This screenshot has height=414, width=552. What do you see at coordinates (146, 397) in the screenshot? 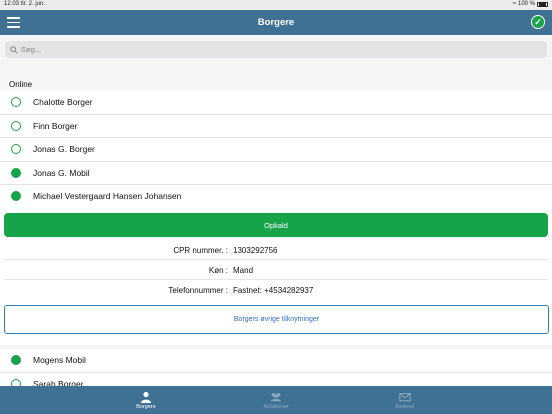
I see `person-icon` at bounding box center [146, 397].